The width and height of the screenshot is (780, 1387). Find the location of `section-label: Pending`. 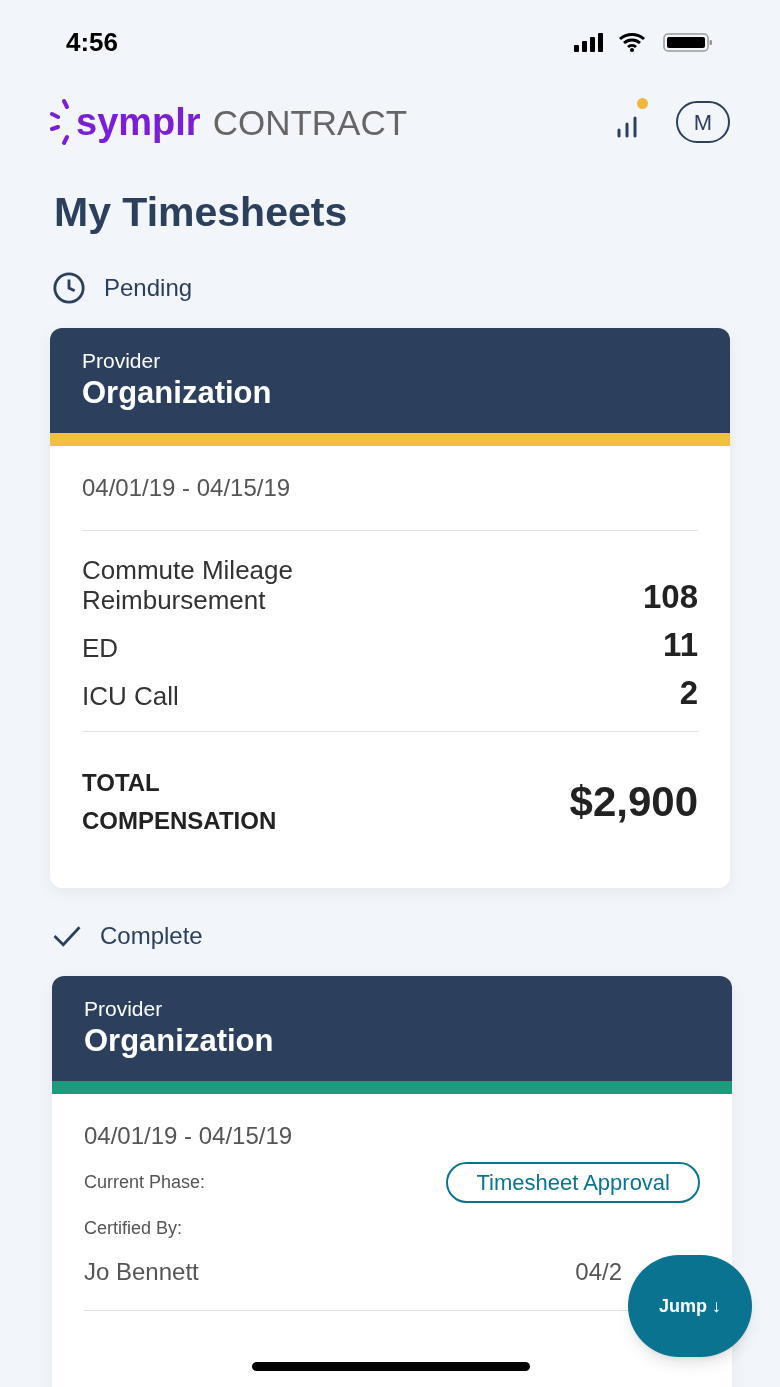

section-label: Pending is located at coordinates (148, 287).